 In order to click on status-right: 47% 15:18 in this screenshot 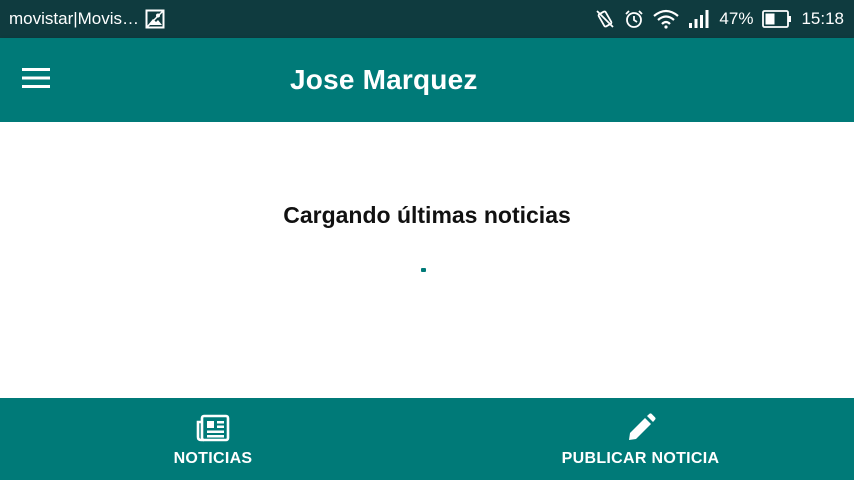, I will do `click(719, 19)`.